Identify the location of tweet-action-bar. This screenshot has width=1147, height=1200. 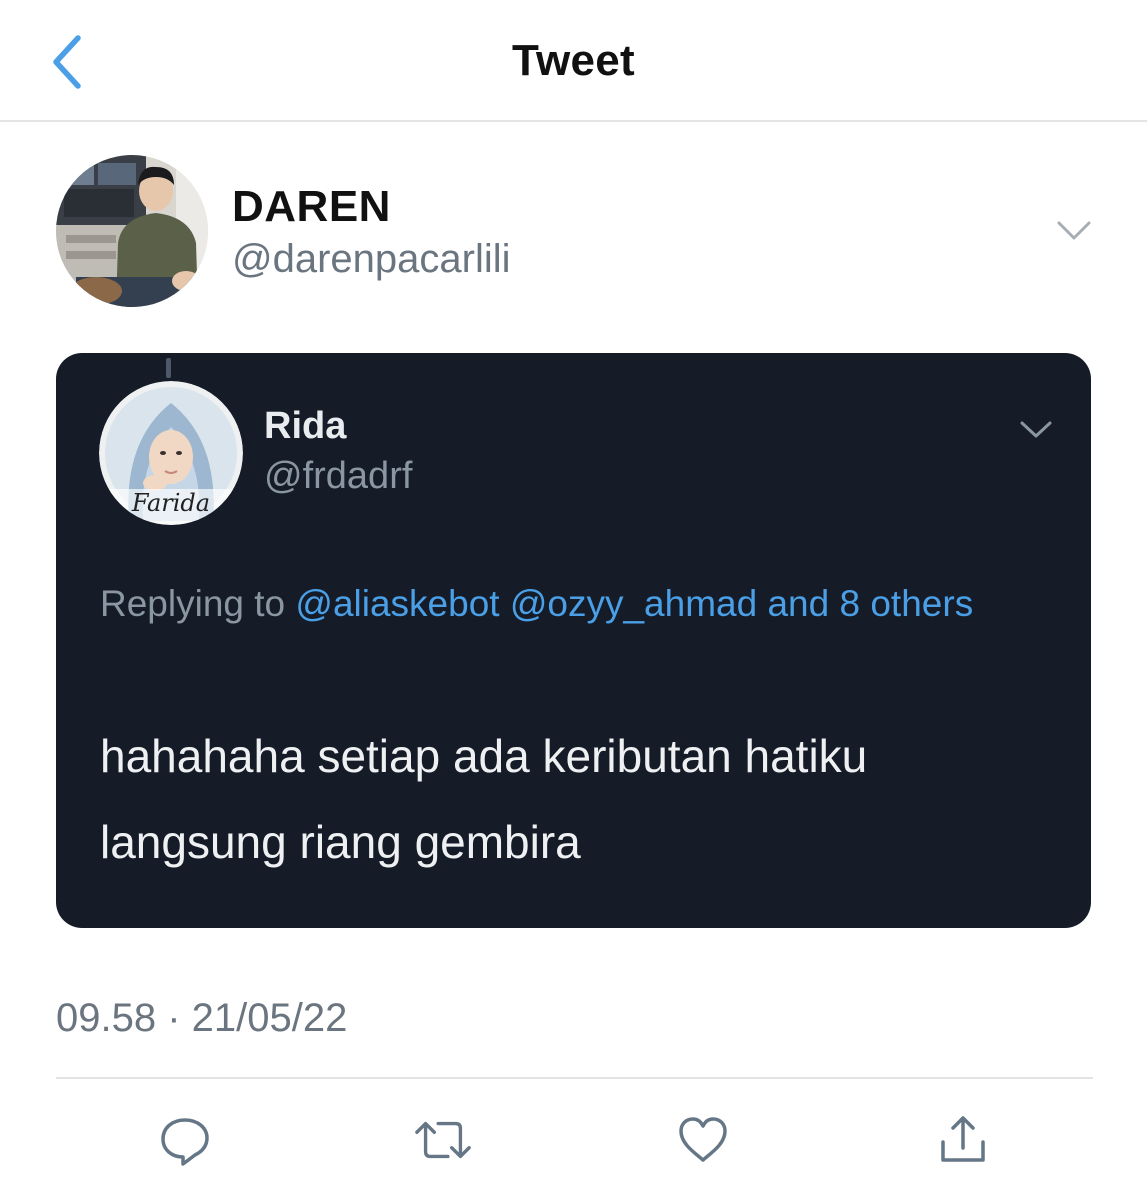
(573, 1140).